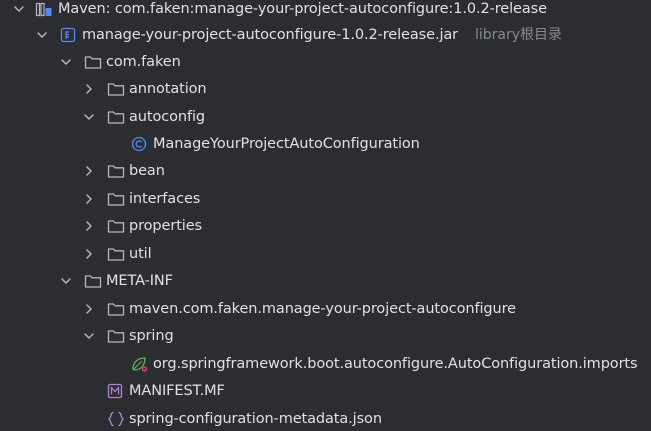 The height and width of the screenshot is (431, 651). What do you see at coordinates (325, 117) in the screenshot?
I see `tree-row-autoconfig: autoconfig` at bounding box center [325, 117].